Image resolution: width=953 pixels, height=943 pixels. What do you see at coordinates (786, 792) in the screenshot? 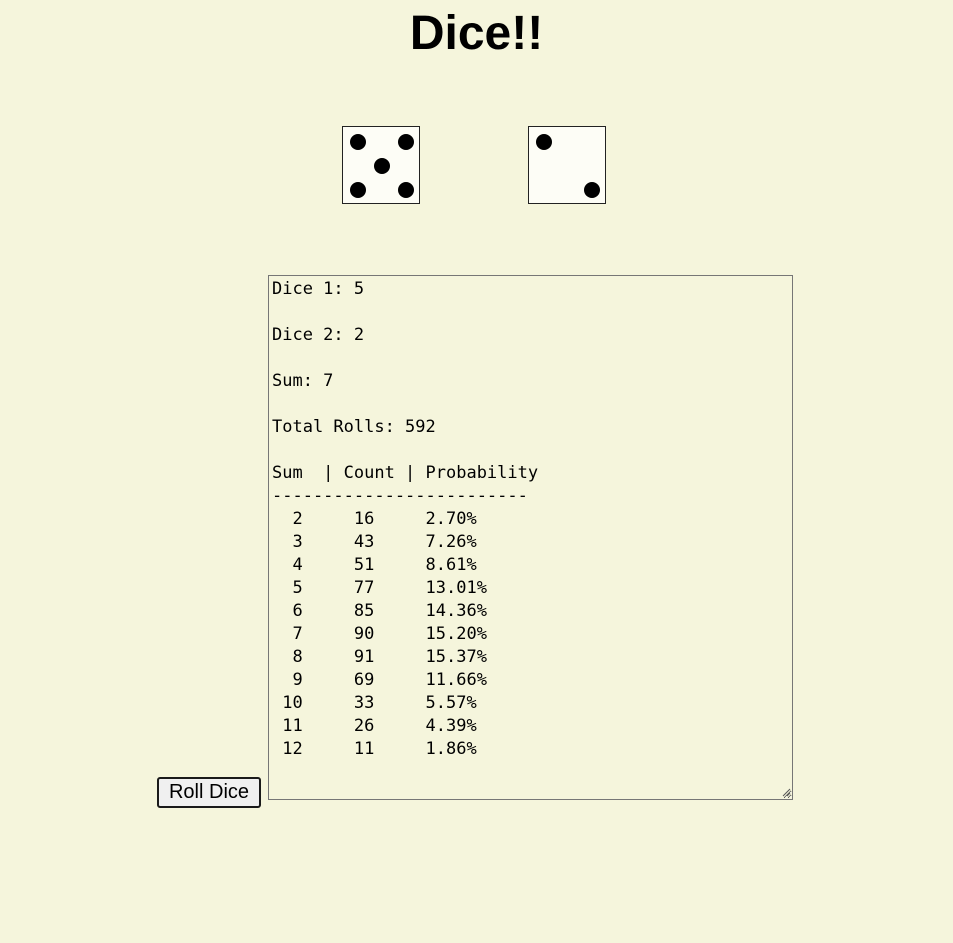
I see `resize-grip-icon` at bounding box center [786, 792].